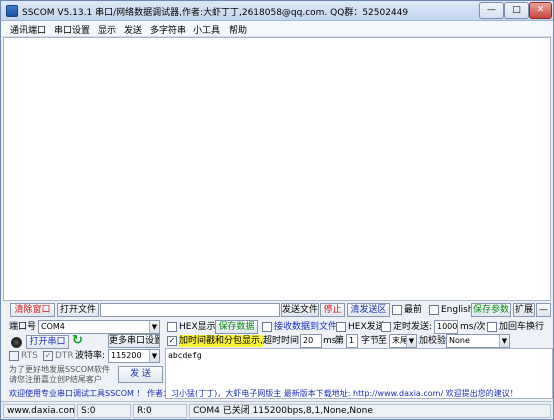 This screenshot has height=420, width=554. What do you see at coordinates (197, 327) in the screenshot?
I see `hex-display-label: HEX显示` at bounding box center [197, 327].